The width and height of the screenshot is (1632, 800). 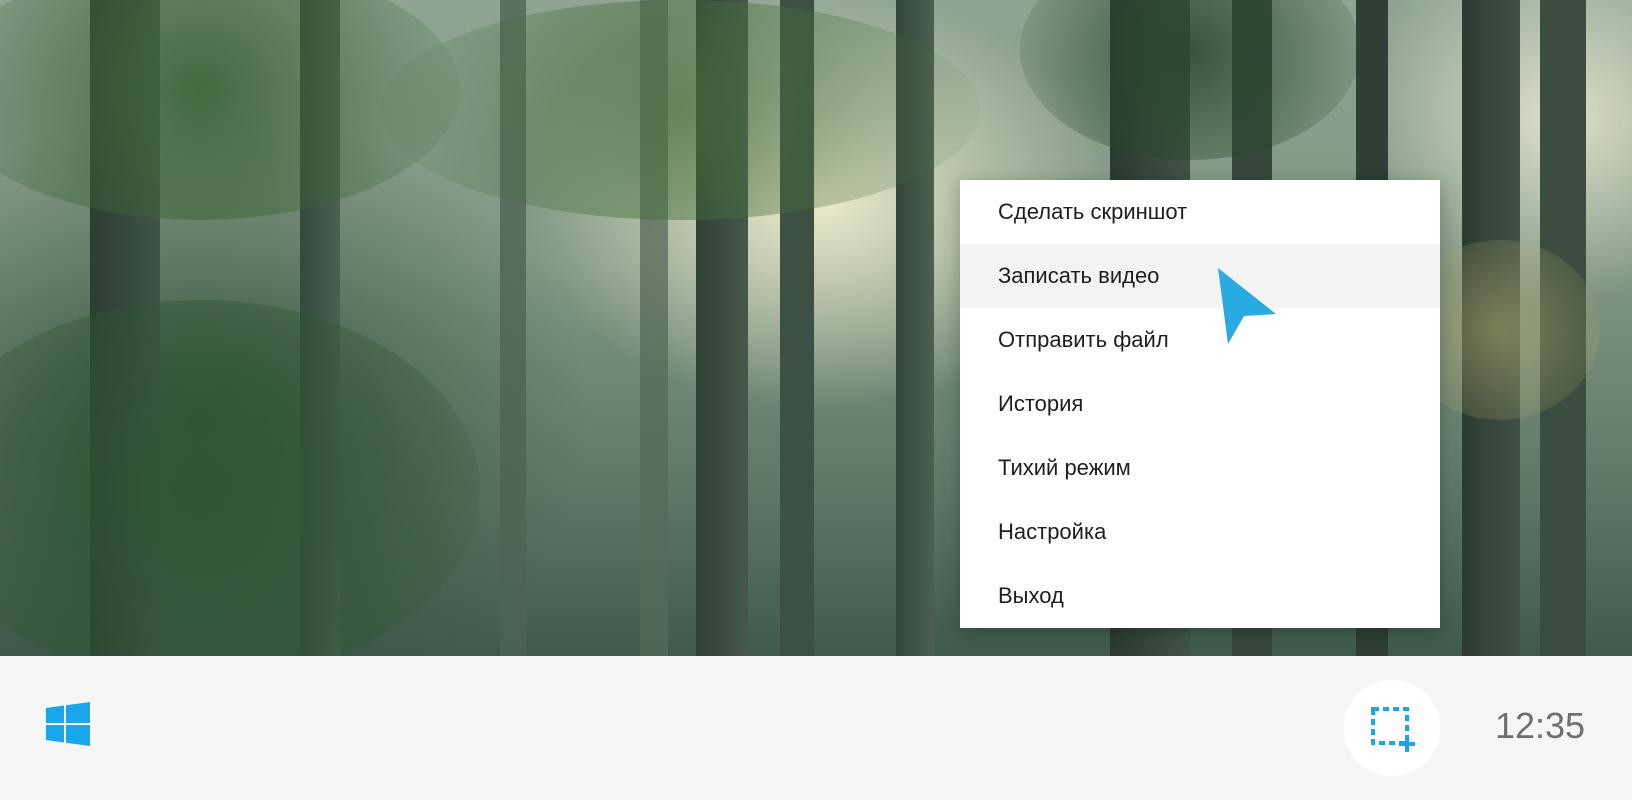 I want to click on taskbar-clock: 12:35, so click(x=1540, y=726).